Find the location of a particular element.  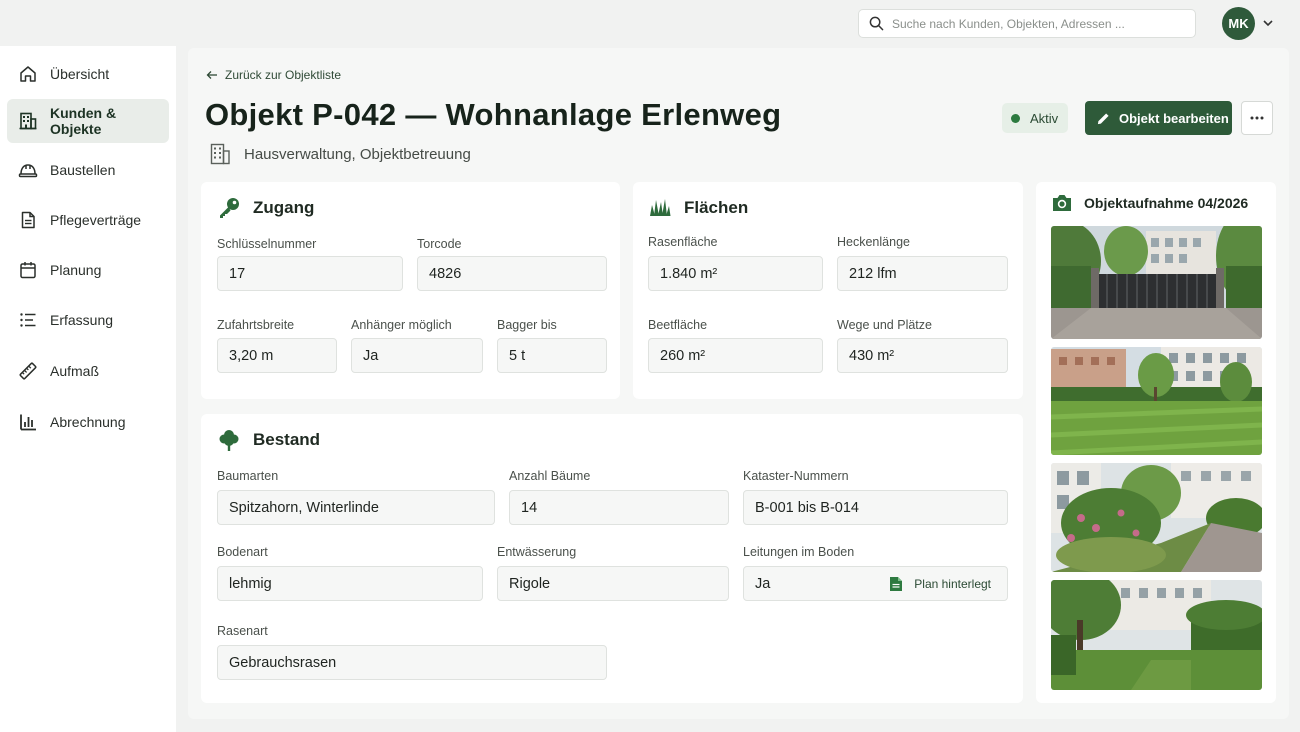

field-leitungen-value: Ja is located at coordinates (763, 583).